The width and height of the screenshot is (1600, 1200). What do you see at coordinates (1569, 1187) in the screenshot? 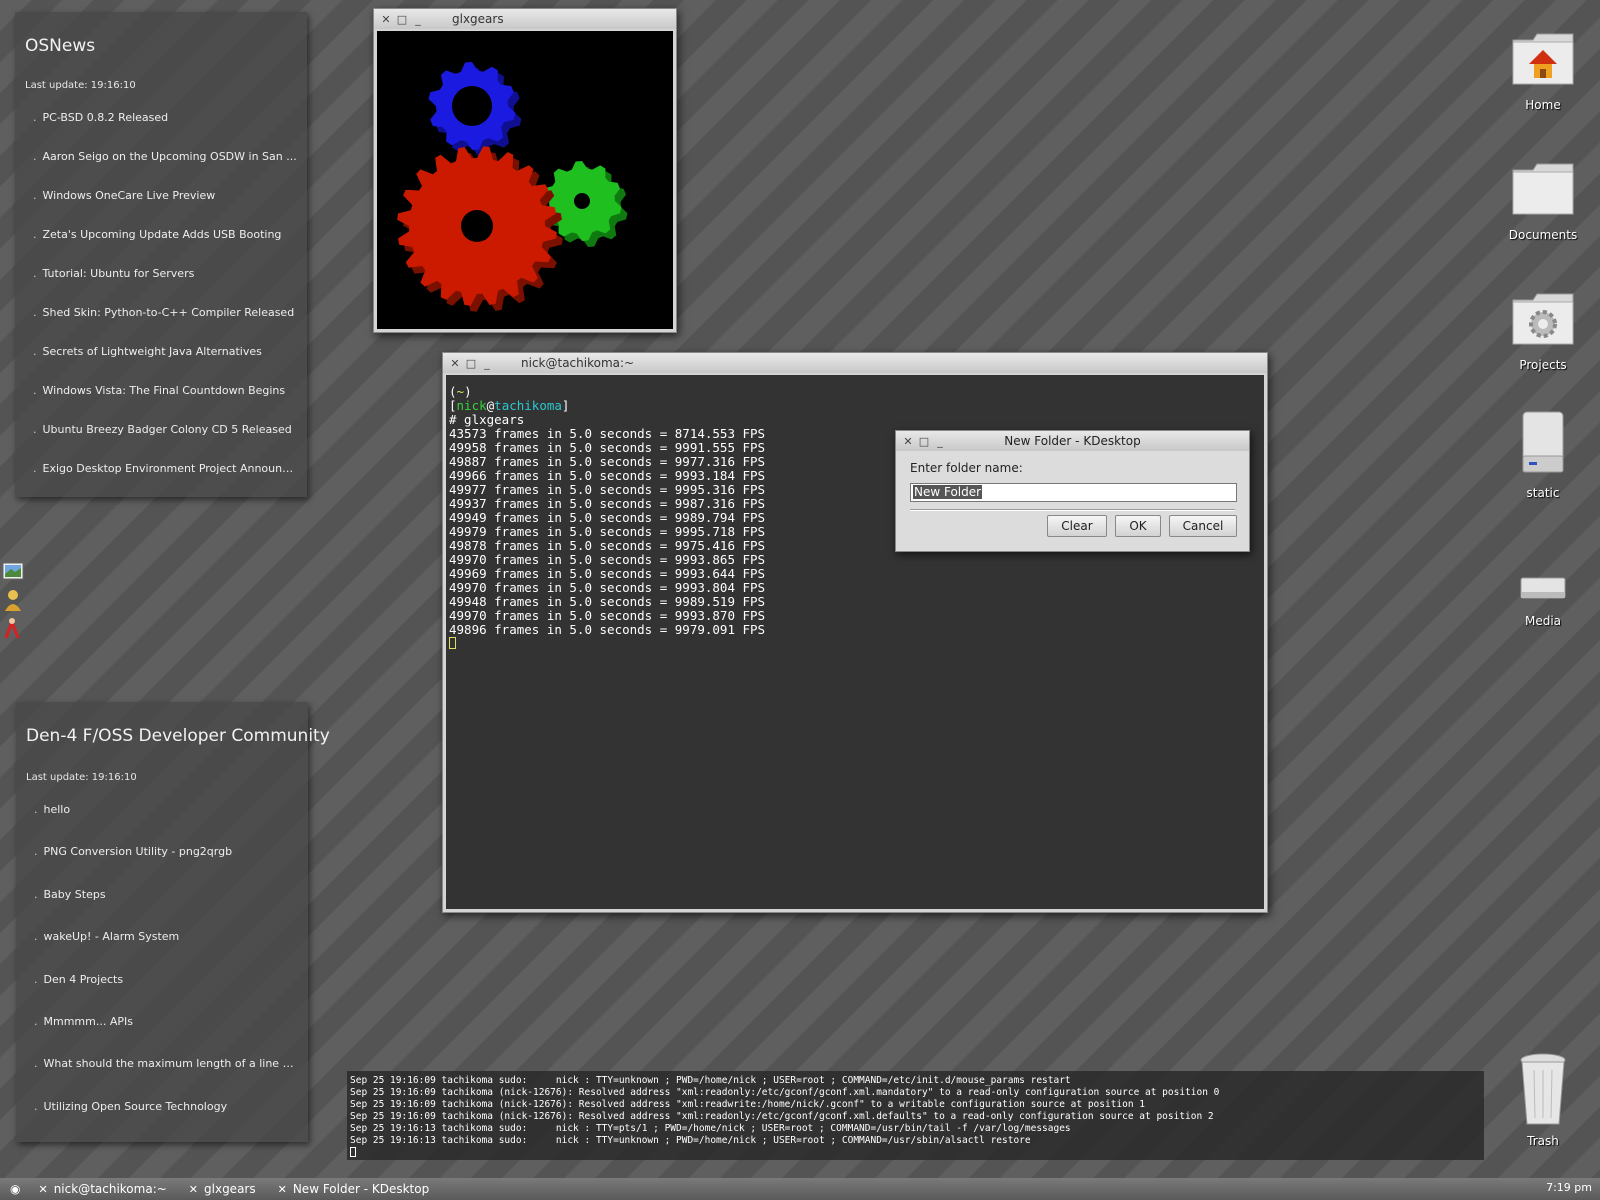
I see `clock: 7:19 pm` at bounding box center [1569, 1187].